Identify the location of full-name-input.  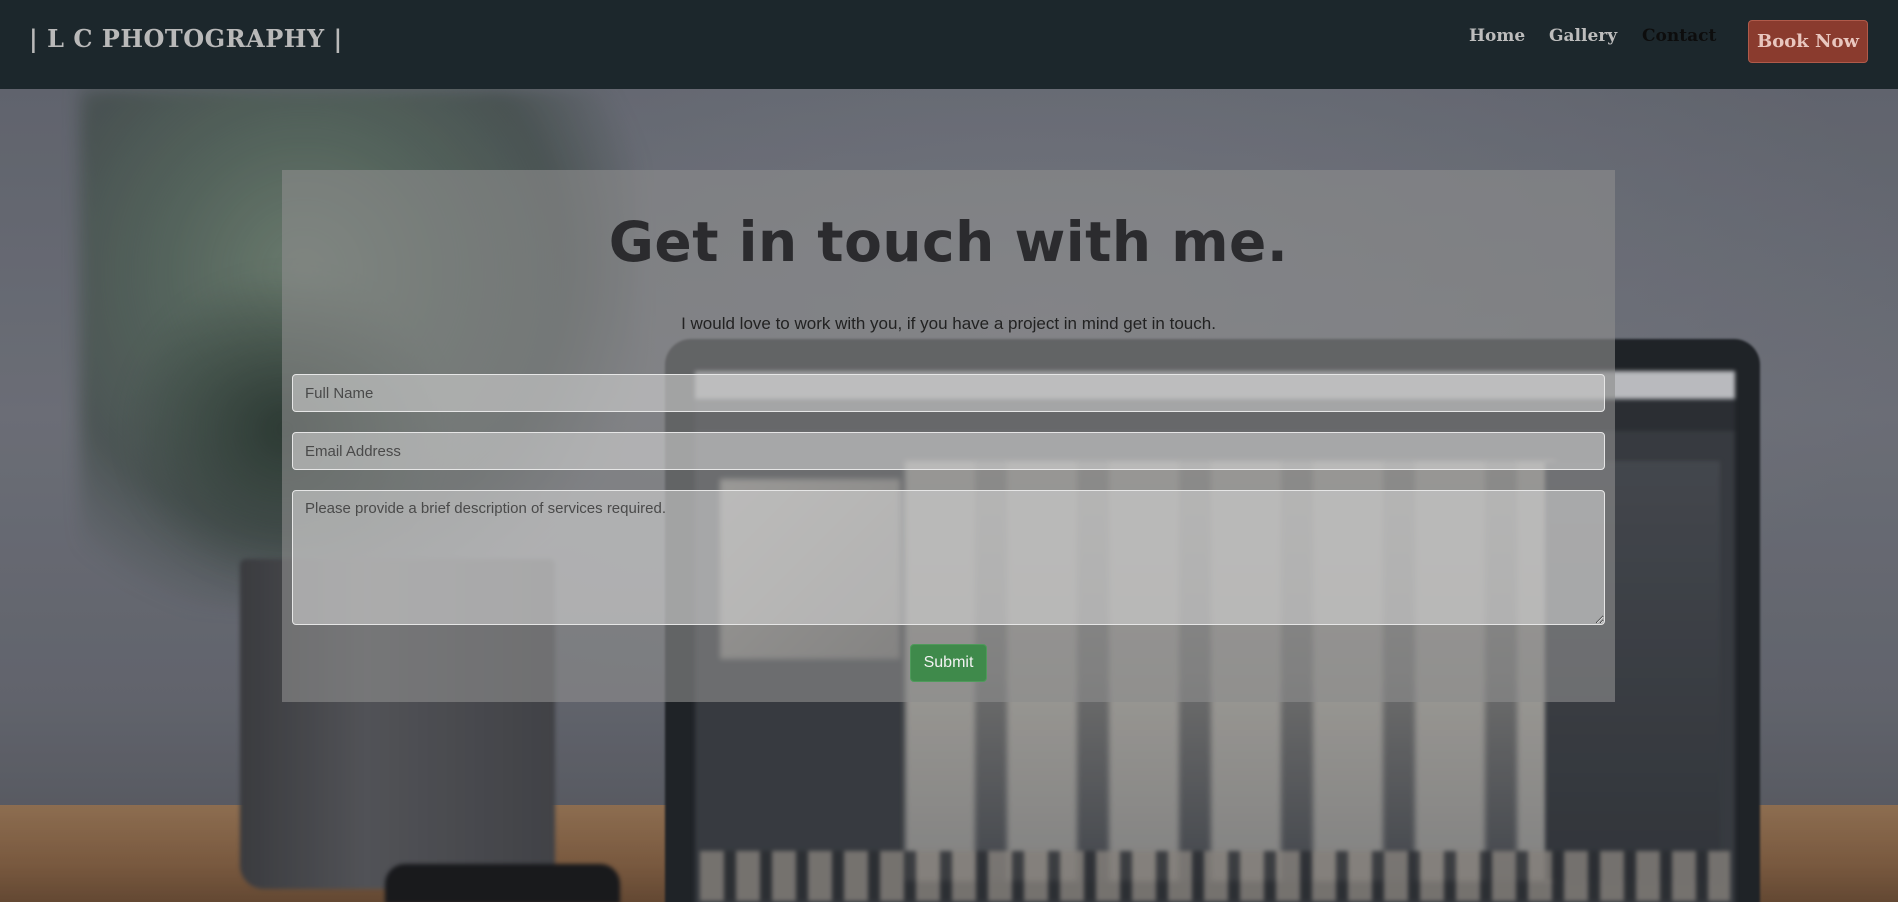
(948, 393).